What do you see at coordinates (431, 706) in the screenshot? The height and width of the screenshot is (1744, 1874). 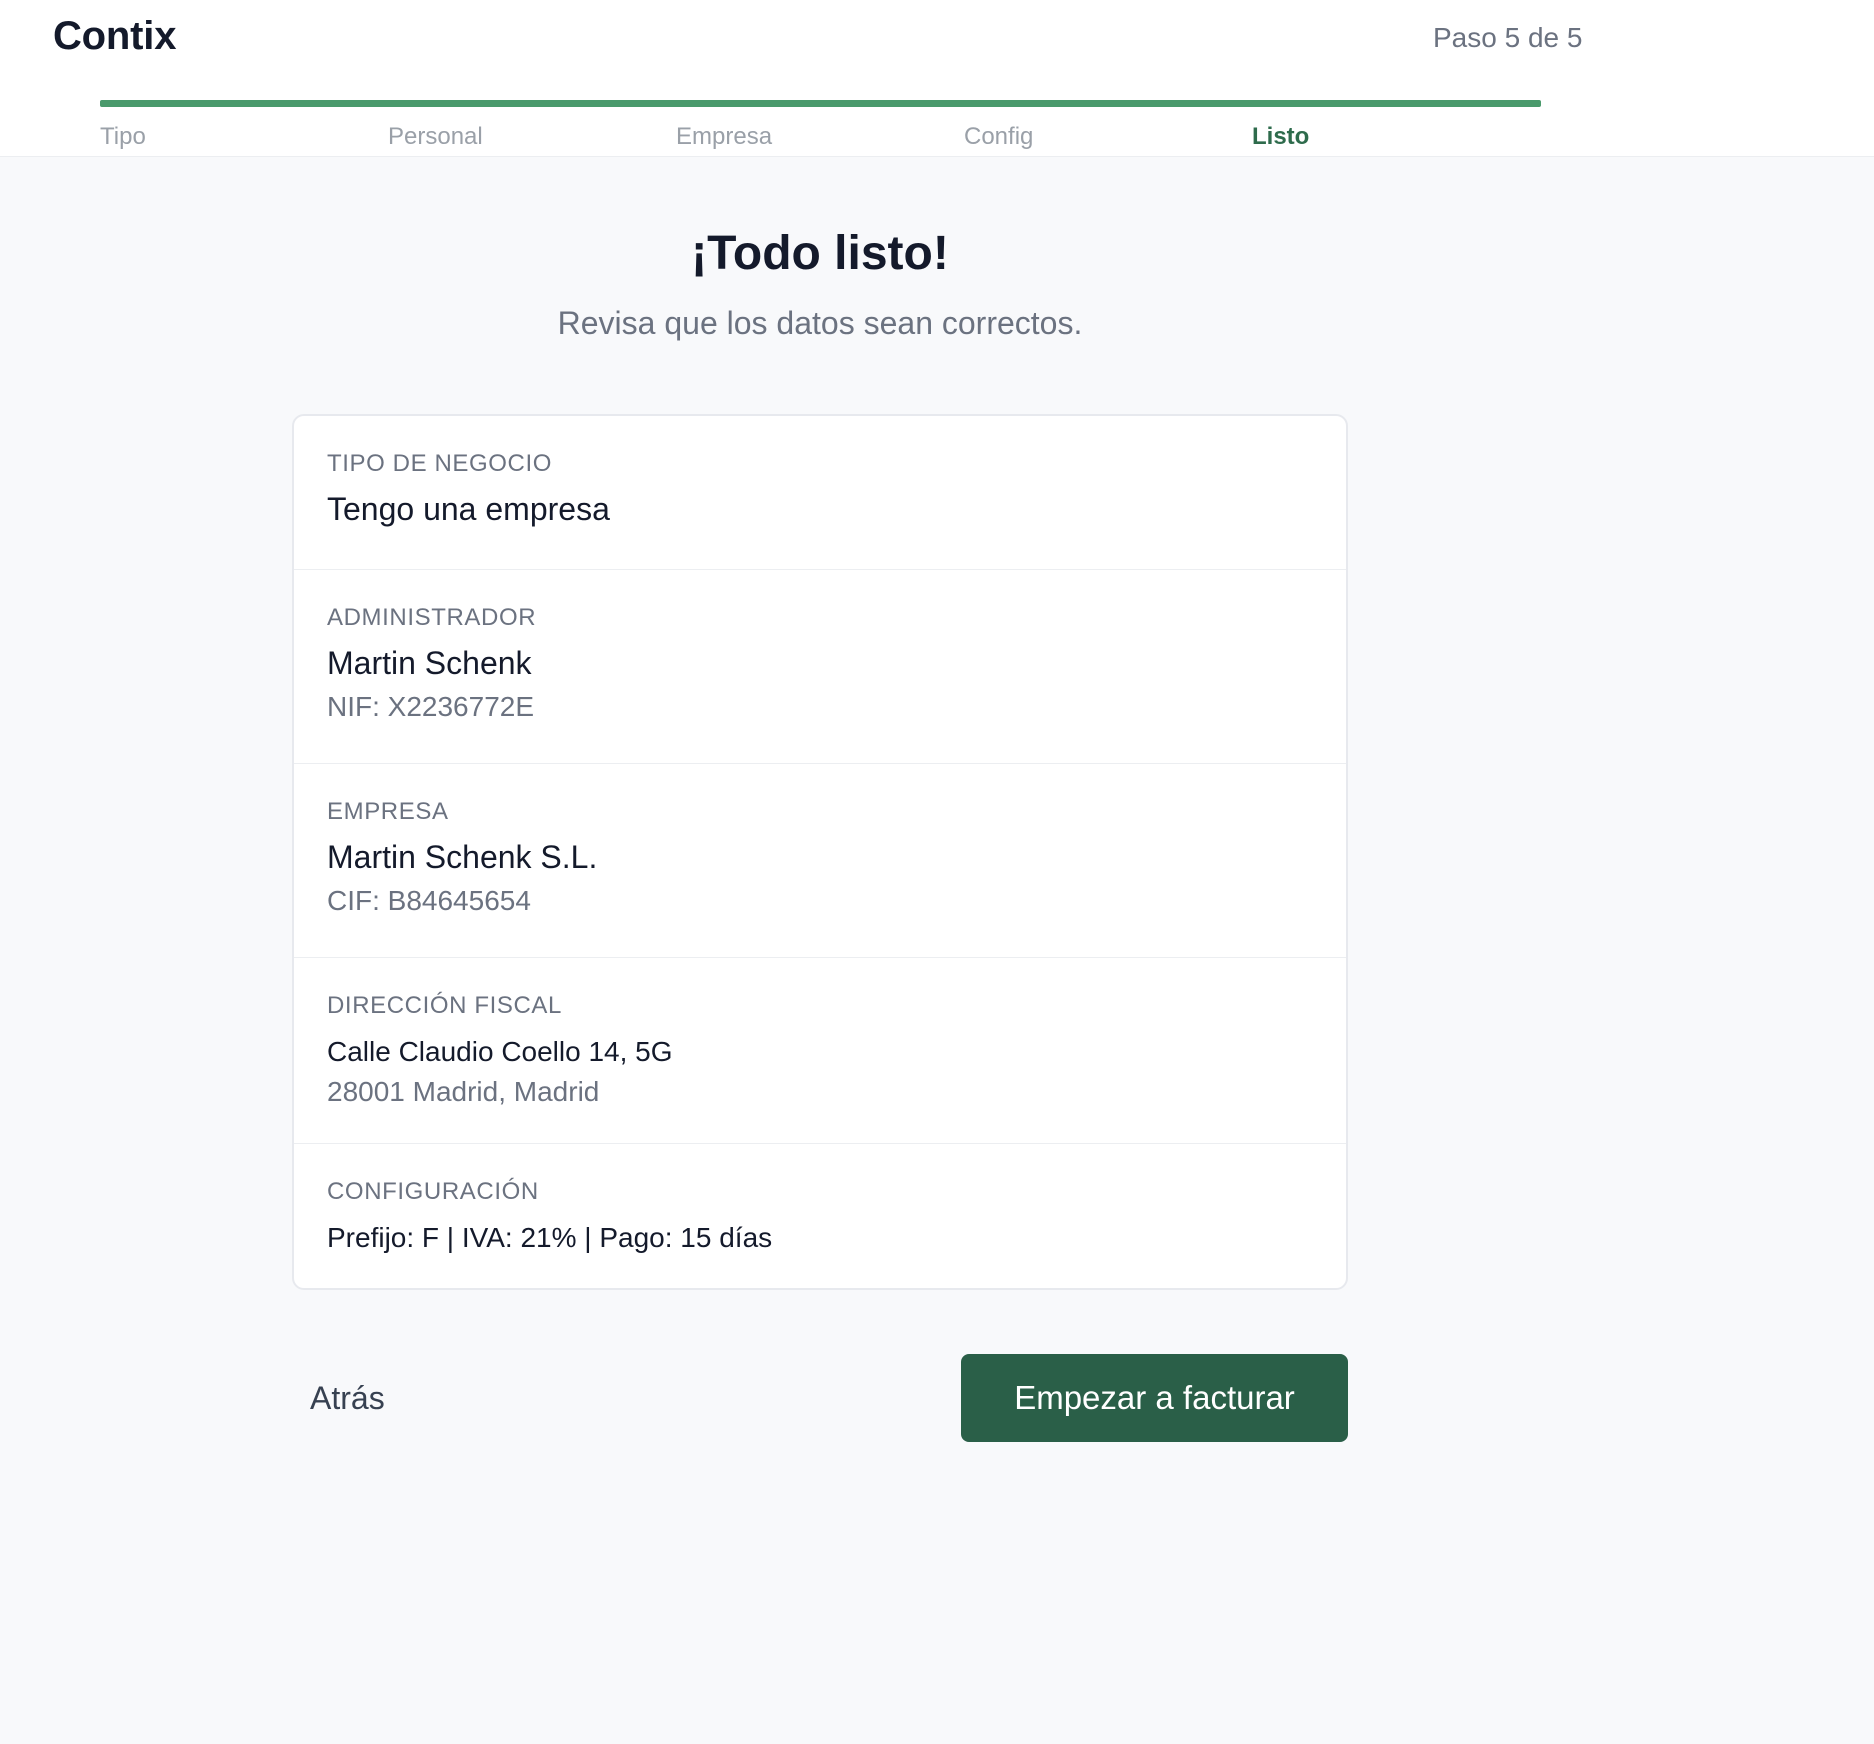 I see `section-subvalue: NIF: X2236772E` at bounding box center [431, 706].